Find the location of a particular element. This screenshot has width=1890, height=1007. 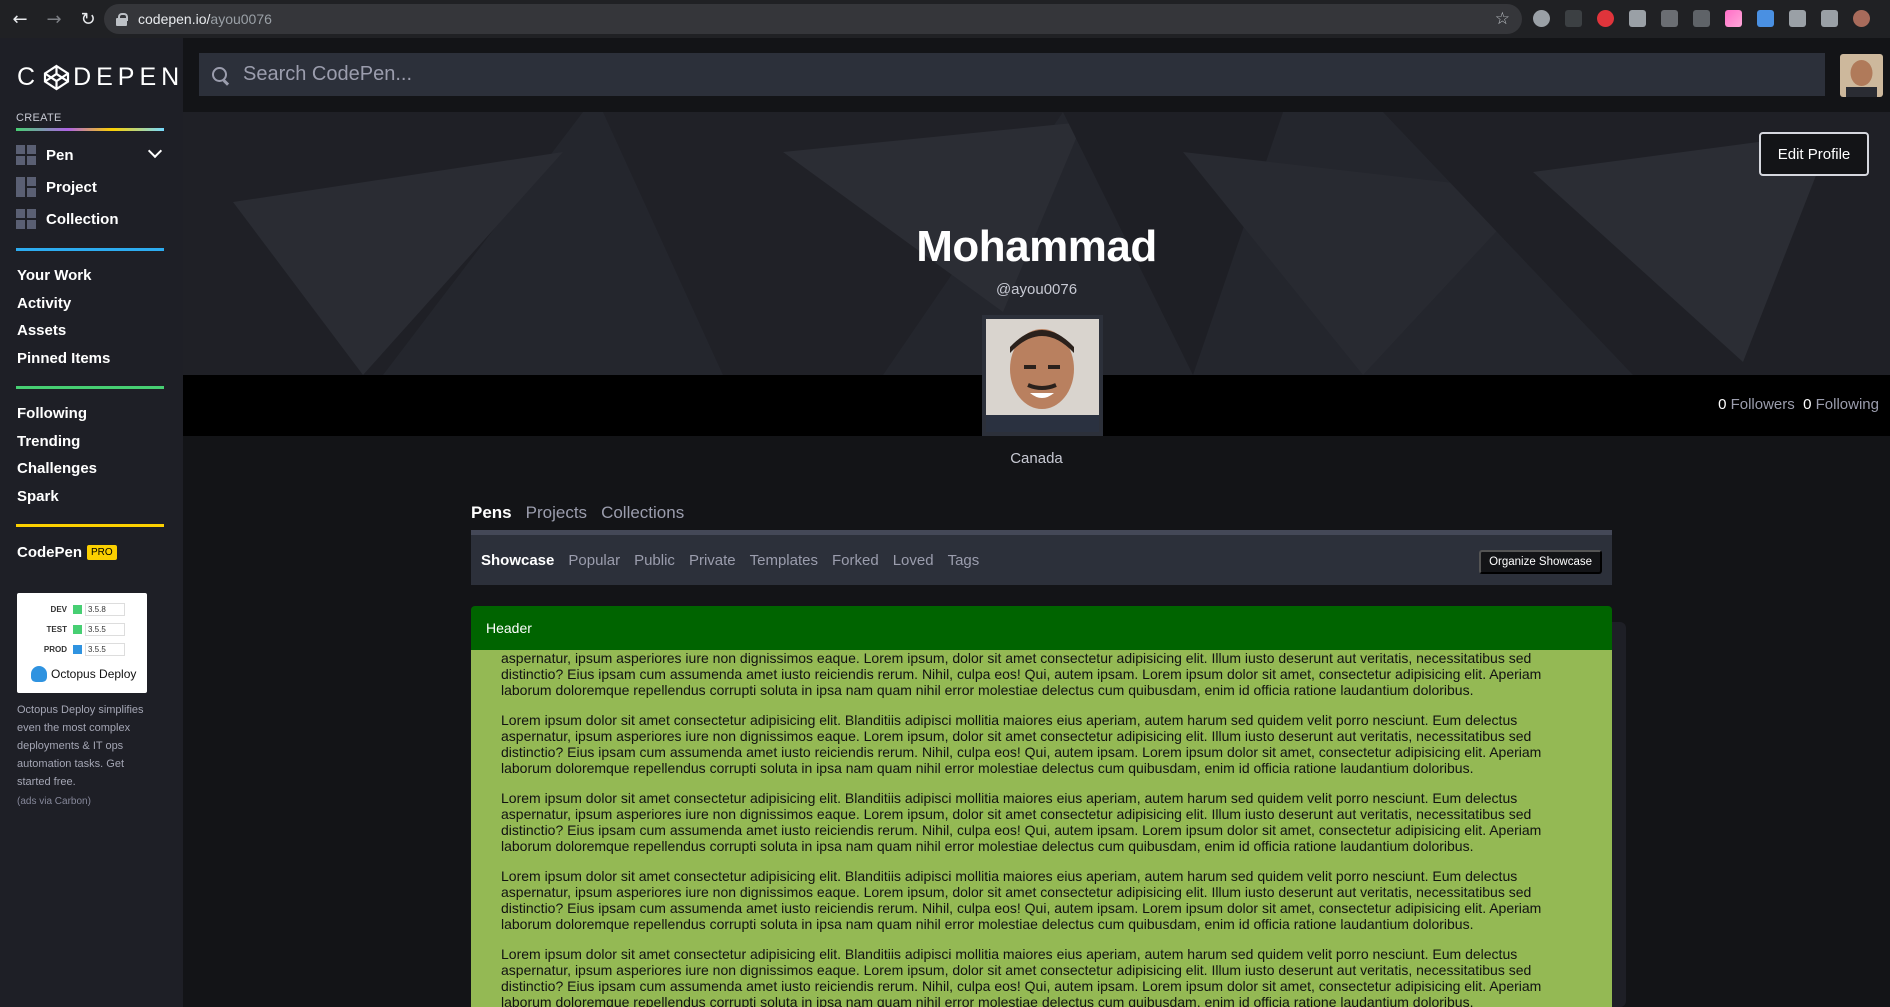

codepen-pro-link: CodePen PRO is located at coordinates (67, 552).